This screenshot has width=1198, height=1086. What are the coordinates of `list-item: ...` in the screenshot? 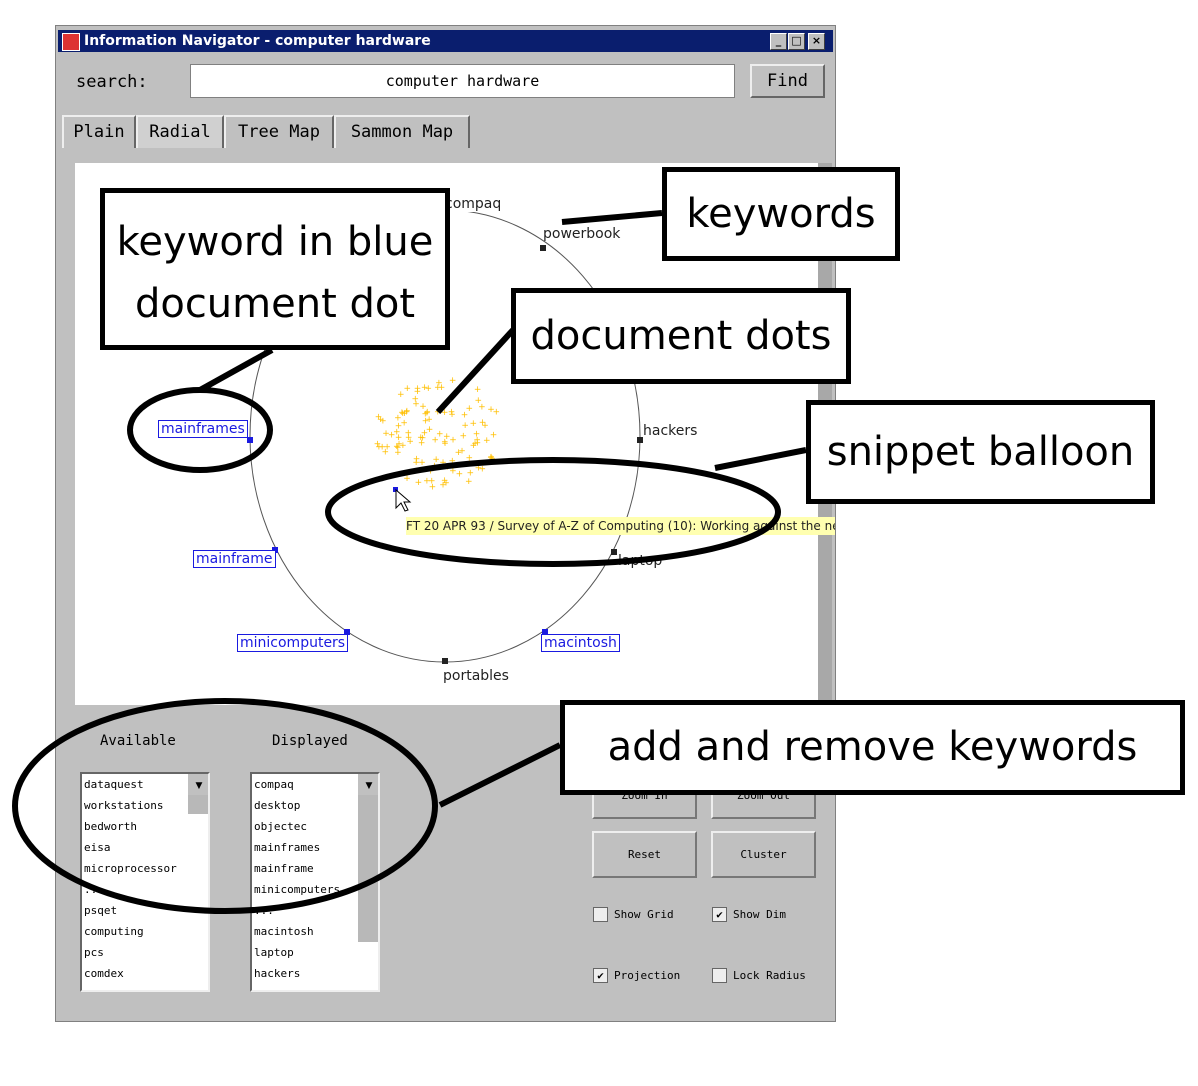 It's located at (145, 889).